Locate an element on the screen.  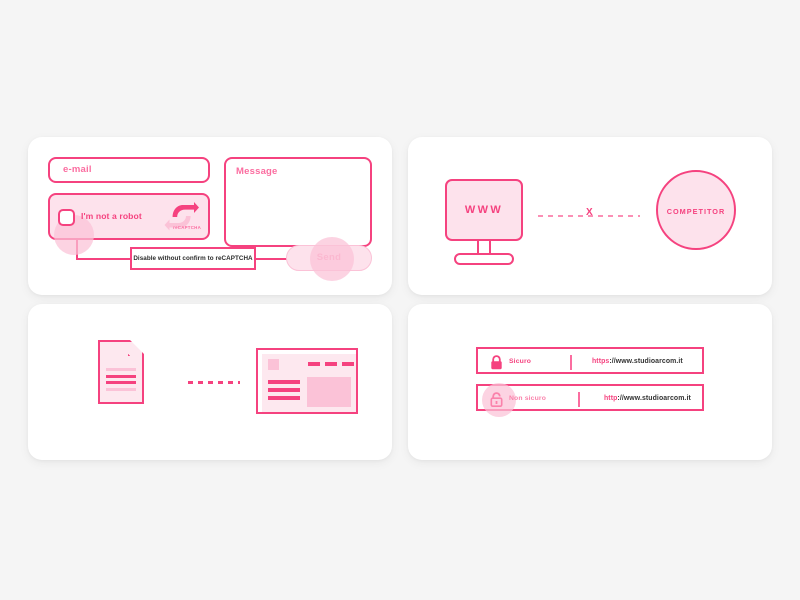
url-scheme: https is located at coordinates (601, 361).